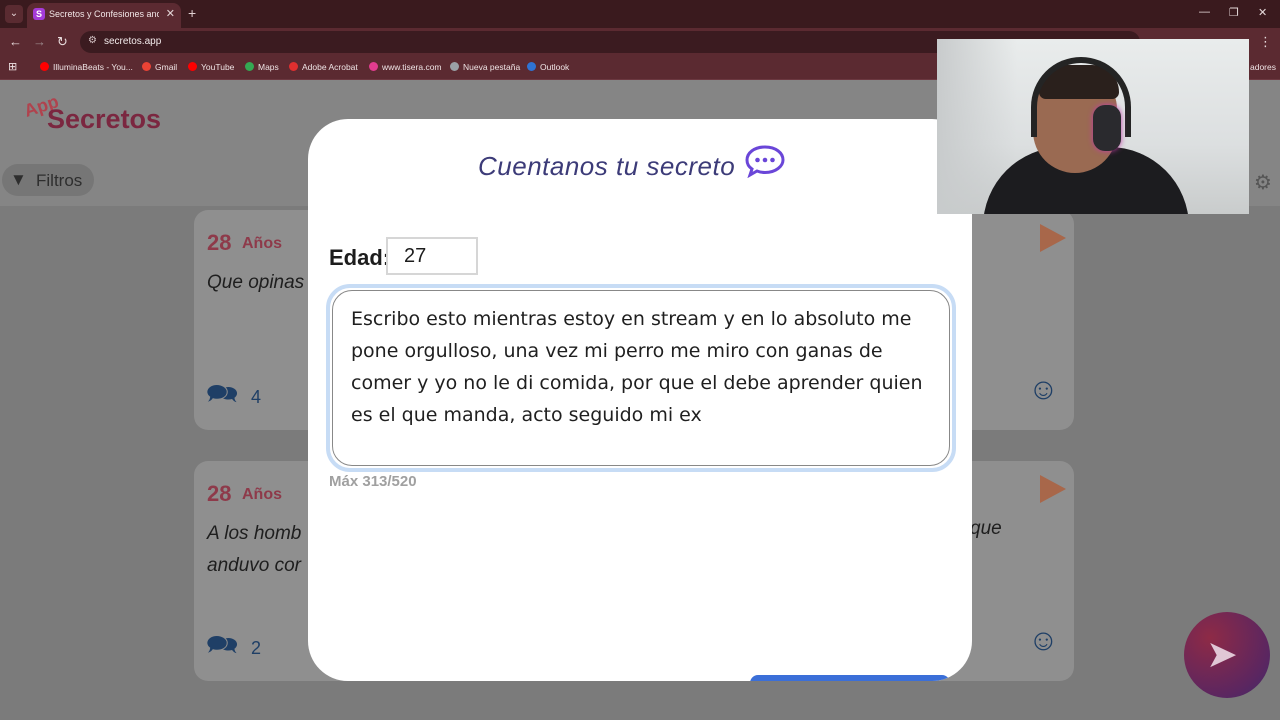 Image resolution: width=1280 pixels, height=720 pixels. Describe the element at coordinates (59, 180) in the screenshot. I see `filters-label: Filtros` at that location.